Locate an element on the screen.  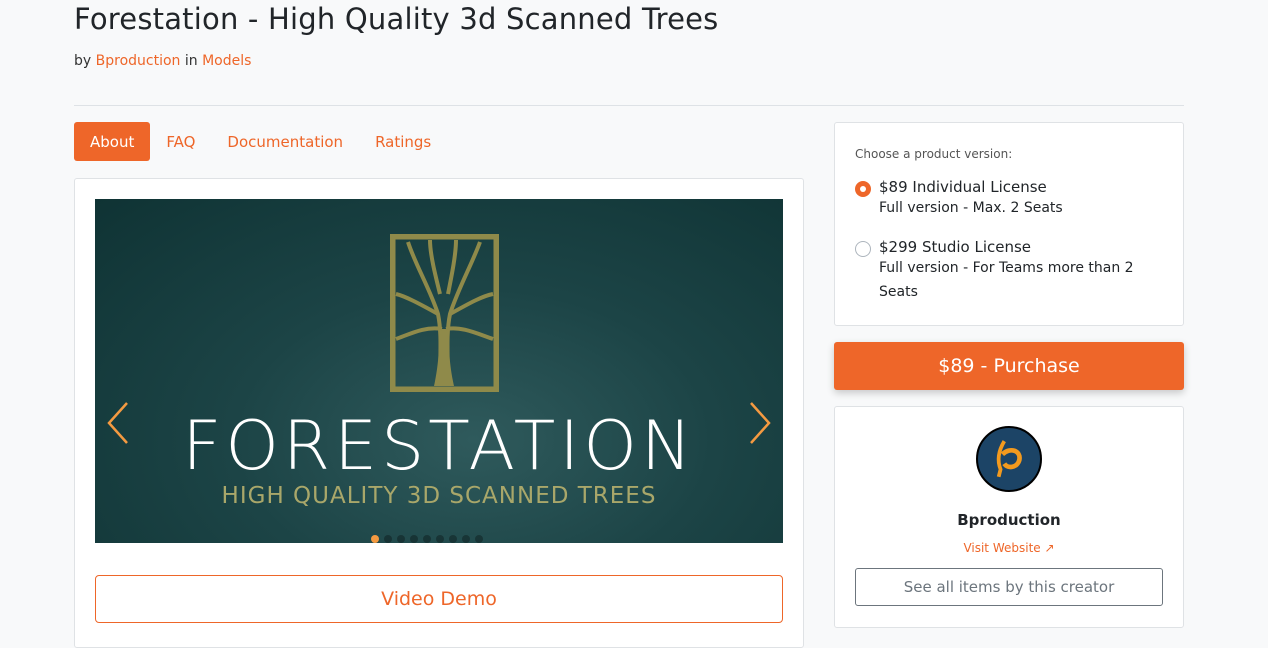
see-all-items-button: See all items by this creator is located at coordinates (1009, 587).